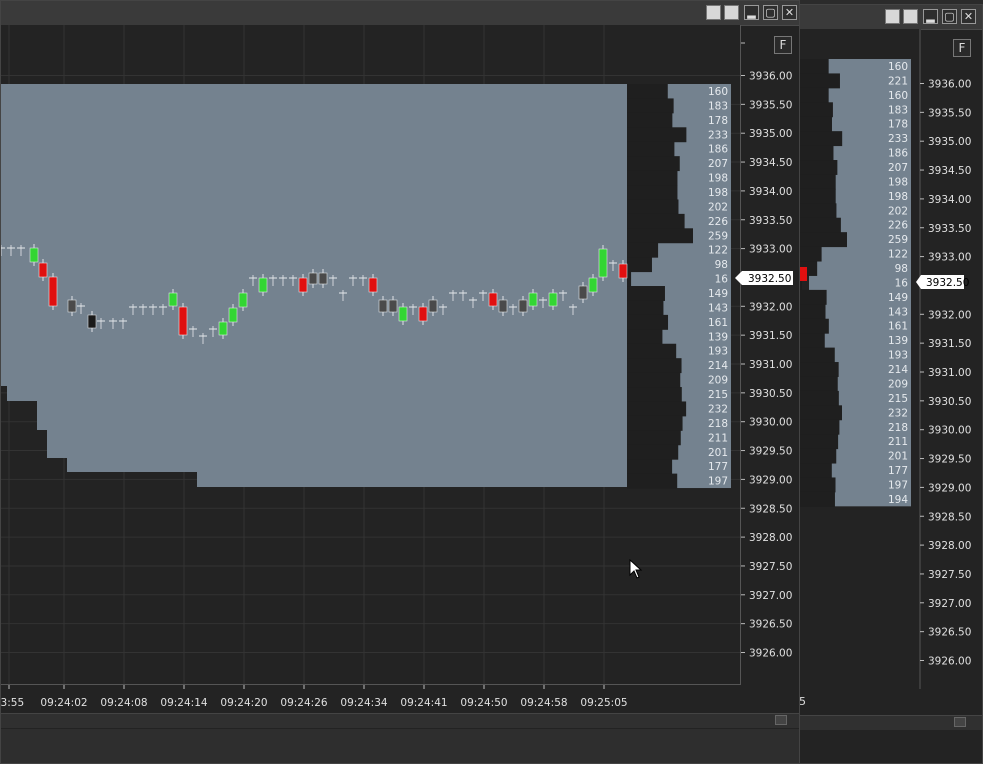 The height and width of the screenshot is (764, 983). I want to click on secondary-price-label: 3930.50, so click(949, 402).